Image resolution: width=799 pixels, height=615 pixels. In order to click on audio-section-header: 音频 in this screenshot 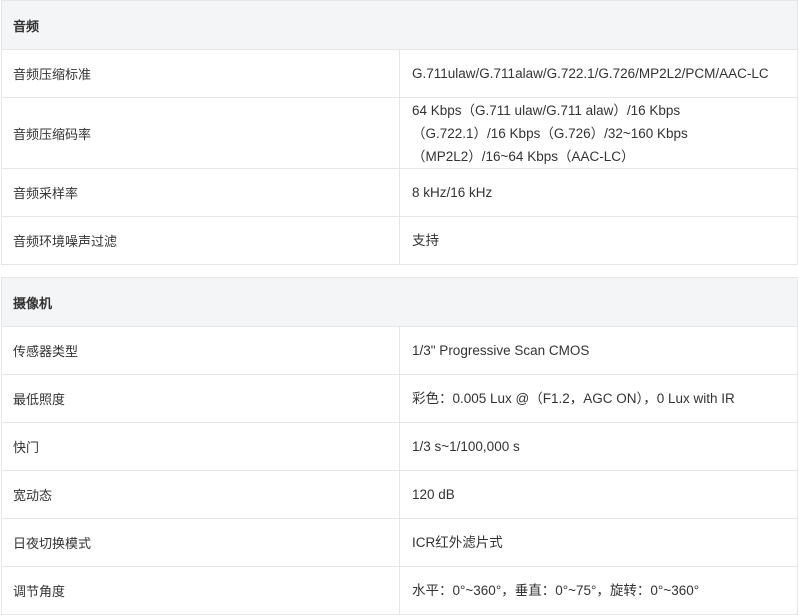, I will do `click(399, 25)`.